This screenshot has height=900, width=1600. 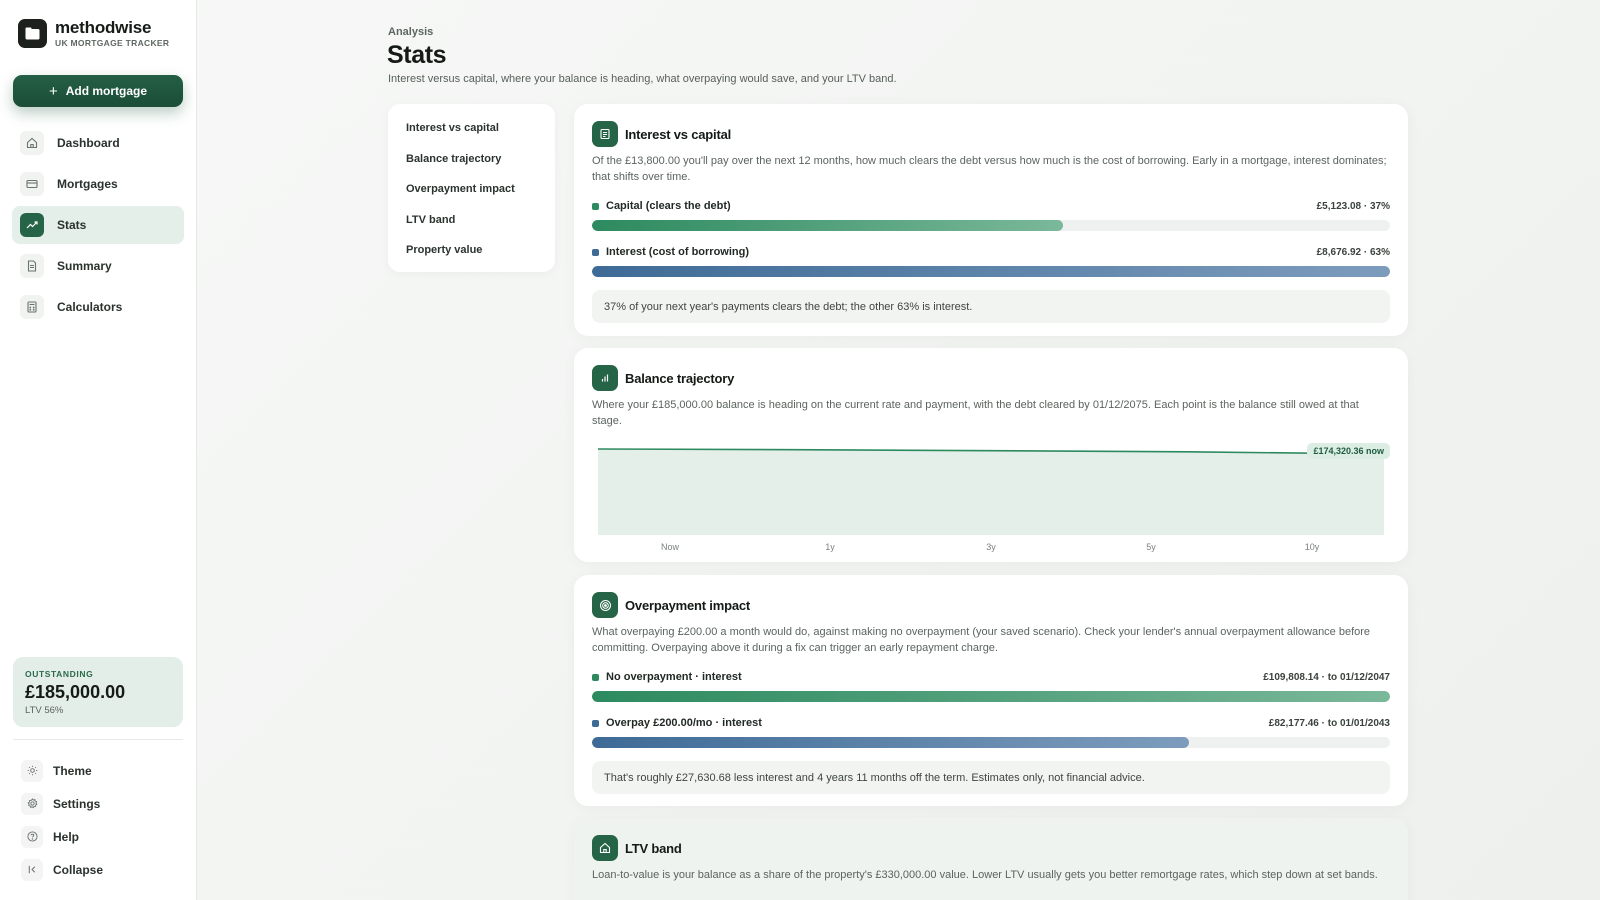 I want to click on outstanding-value: £185,000.00, so click(x=75, y=692).